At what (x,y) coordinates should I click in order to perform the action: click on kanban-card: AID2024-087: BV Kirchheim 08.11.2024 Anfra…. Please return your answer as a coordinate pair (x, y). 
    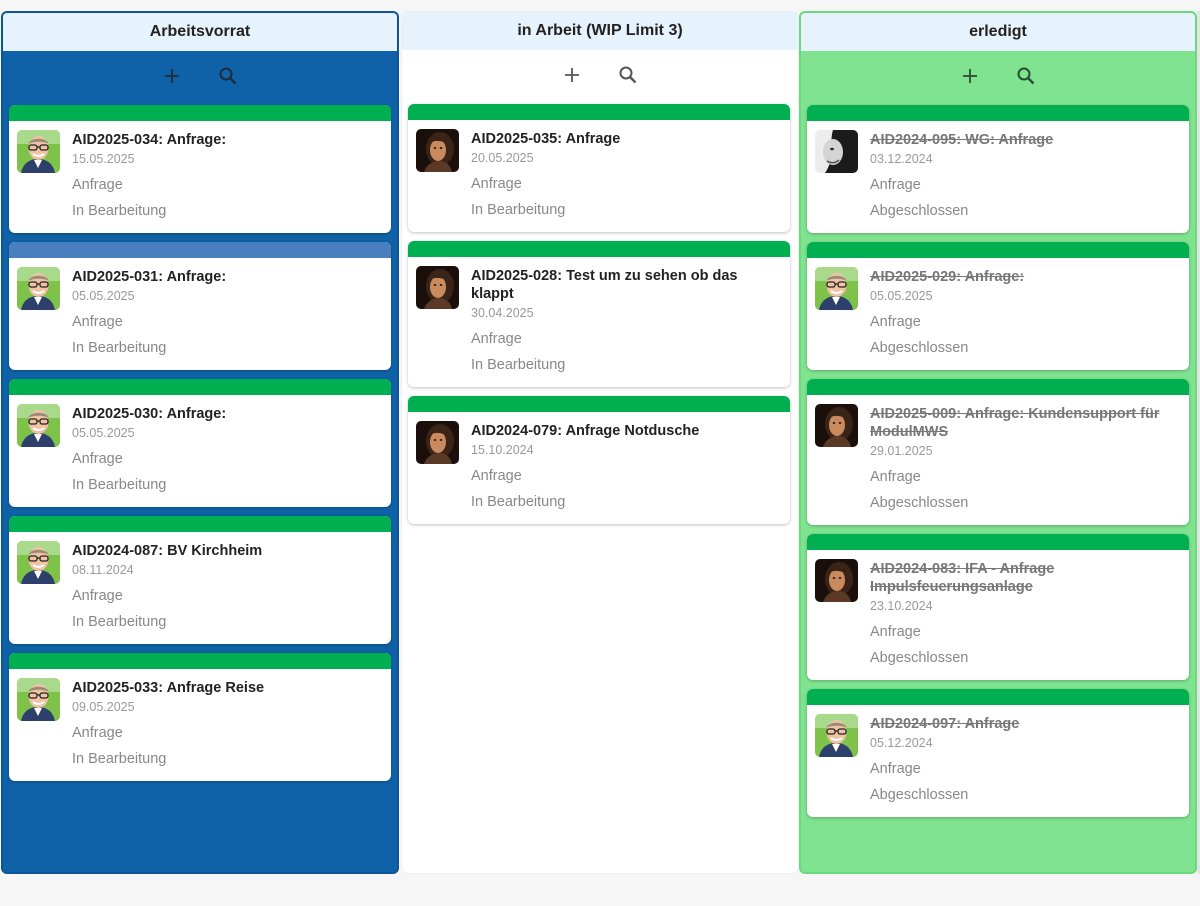
    Looking at the image, I should click on (200, 580).